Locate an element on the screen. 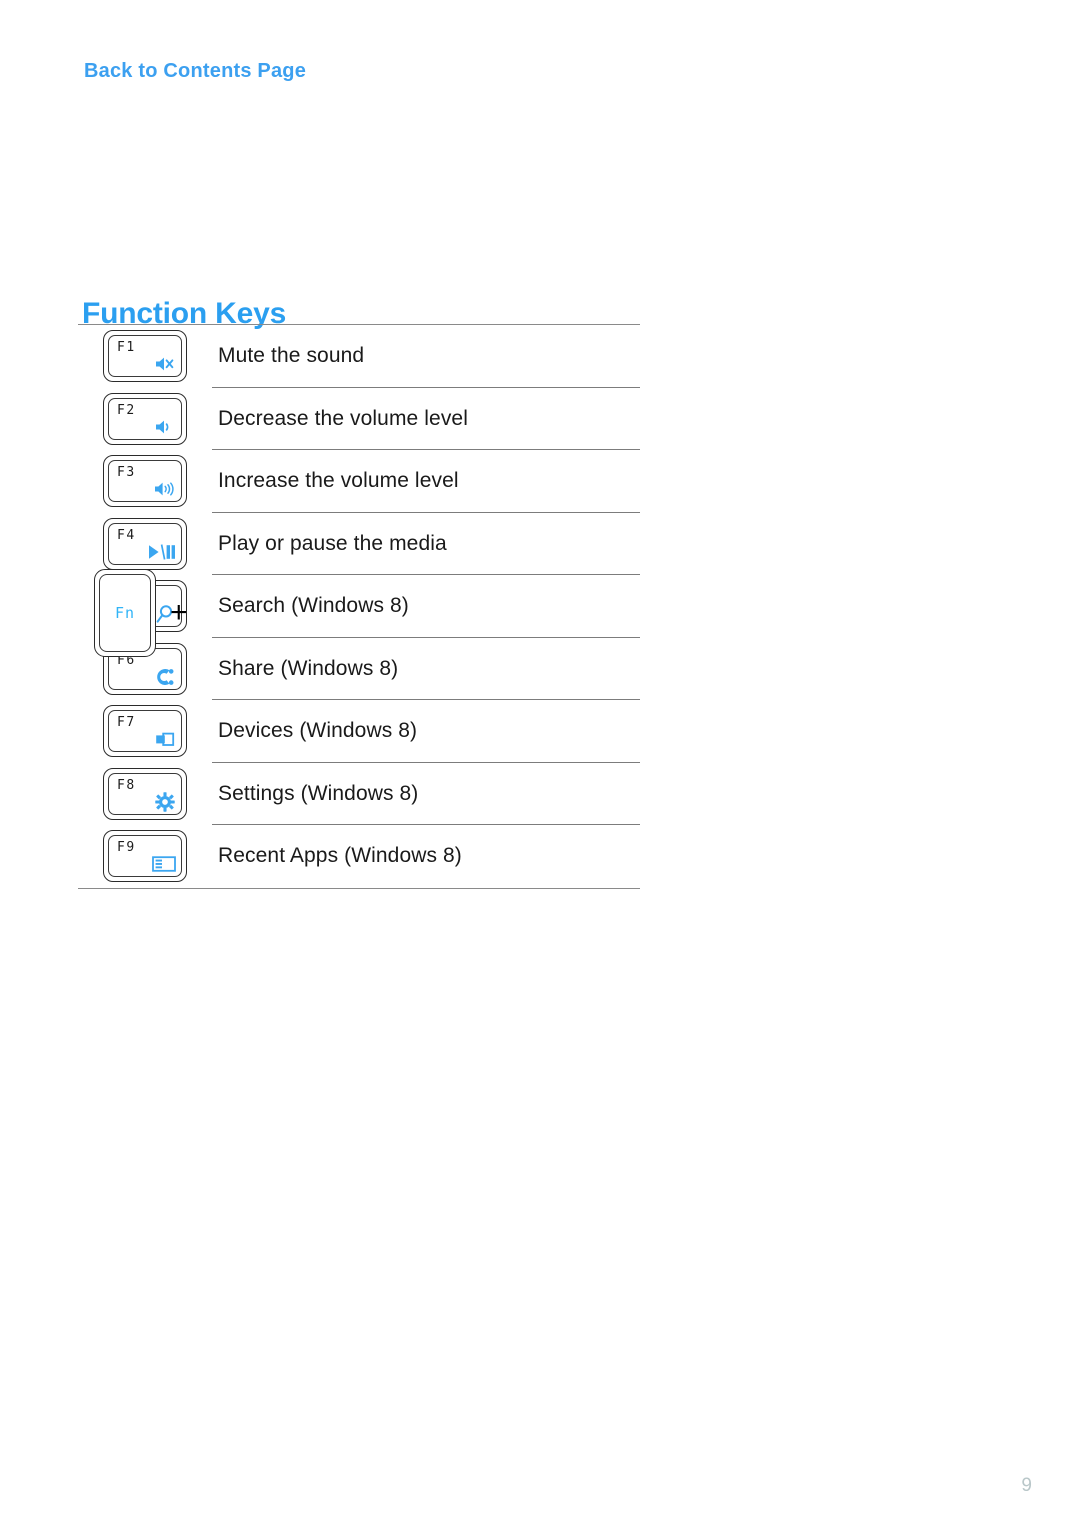 The height and width of the screenshot is (1527, 1080). function-key-label: F9 is located at coordinates (126, 848).